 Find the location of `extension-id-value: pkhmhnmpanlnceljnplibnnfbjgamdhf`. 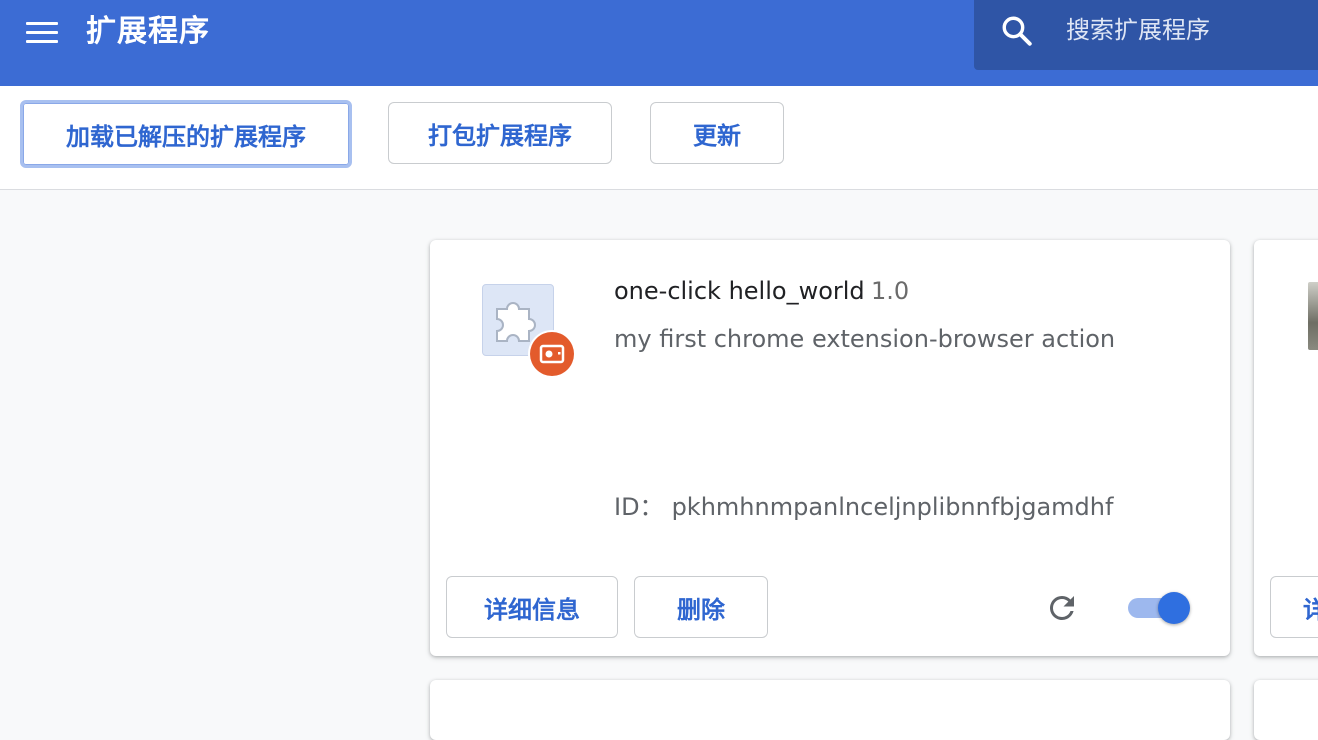

extension-id-value: pkhmhnmpanlnceljnplibnnfbjgamdhf is located at coordinates (892, 507).